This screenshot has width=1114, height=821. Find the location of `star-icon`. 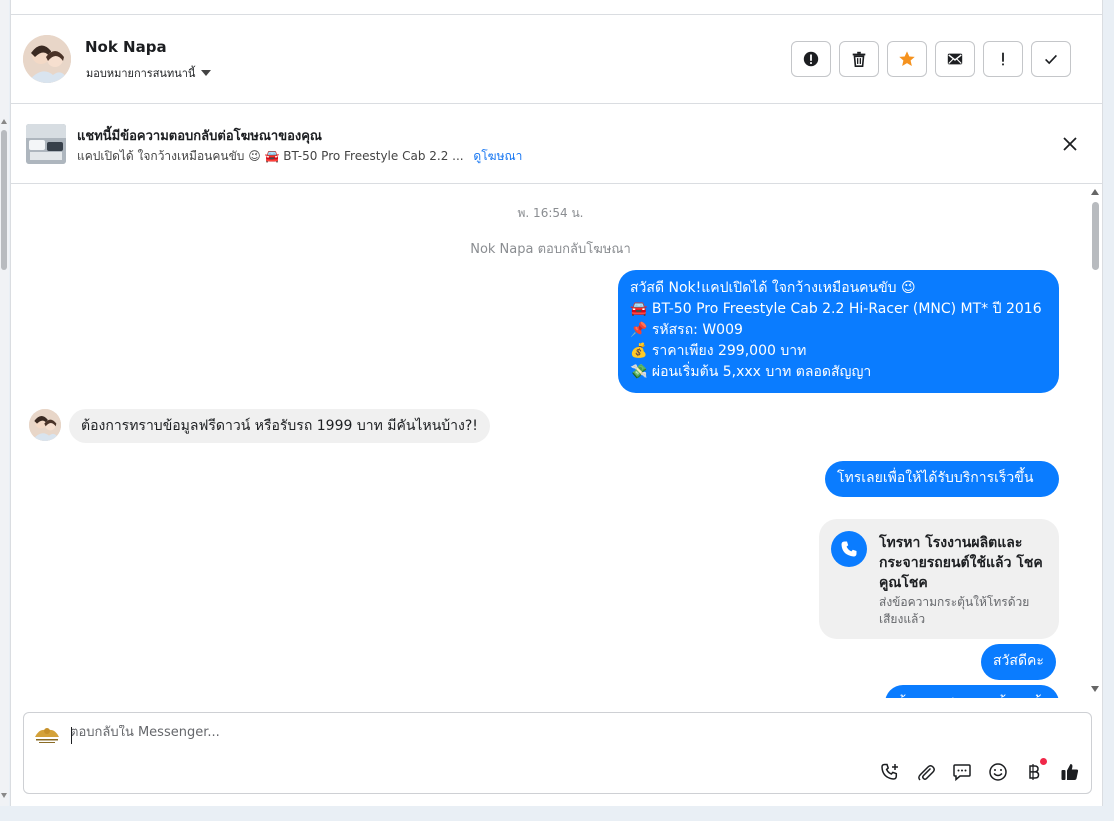

star-icon is located at coordinates (907, 59).